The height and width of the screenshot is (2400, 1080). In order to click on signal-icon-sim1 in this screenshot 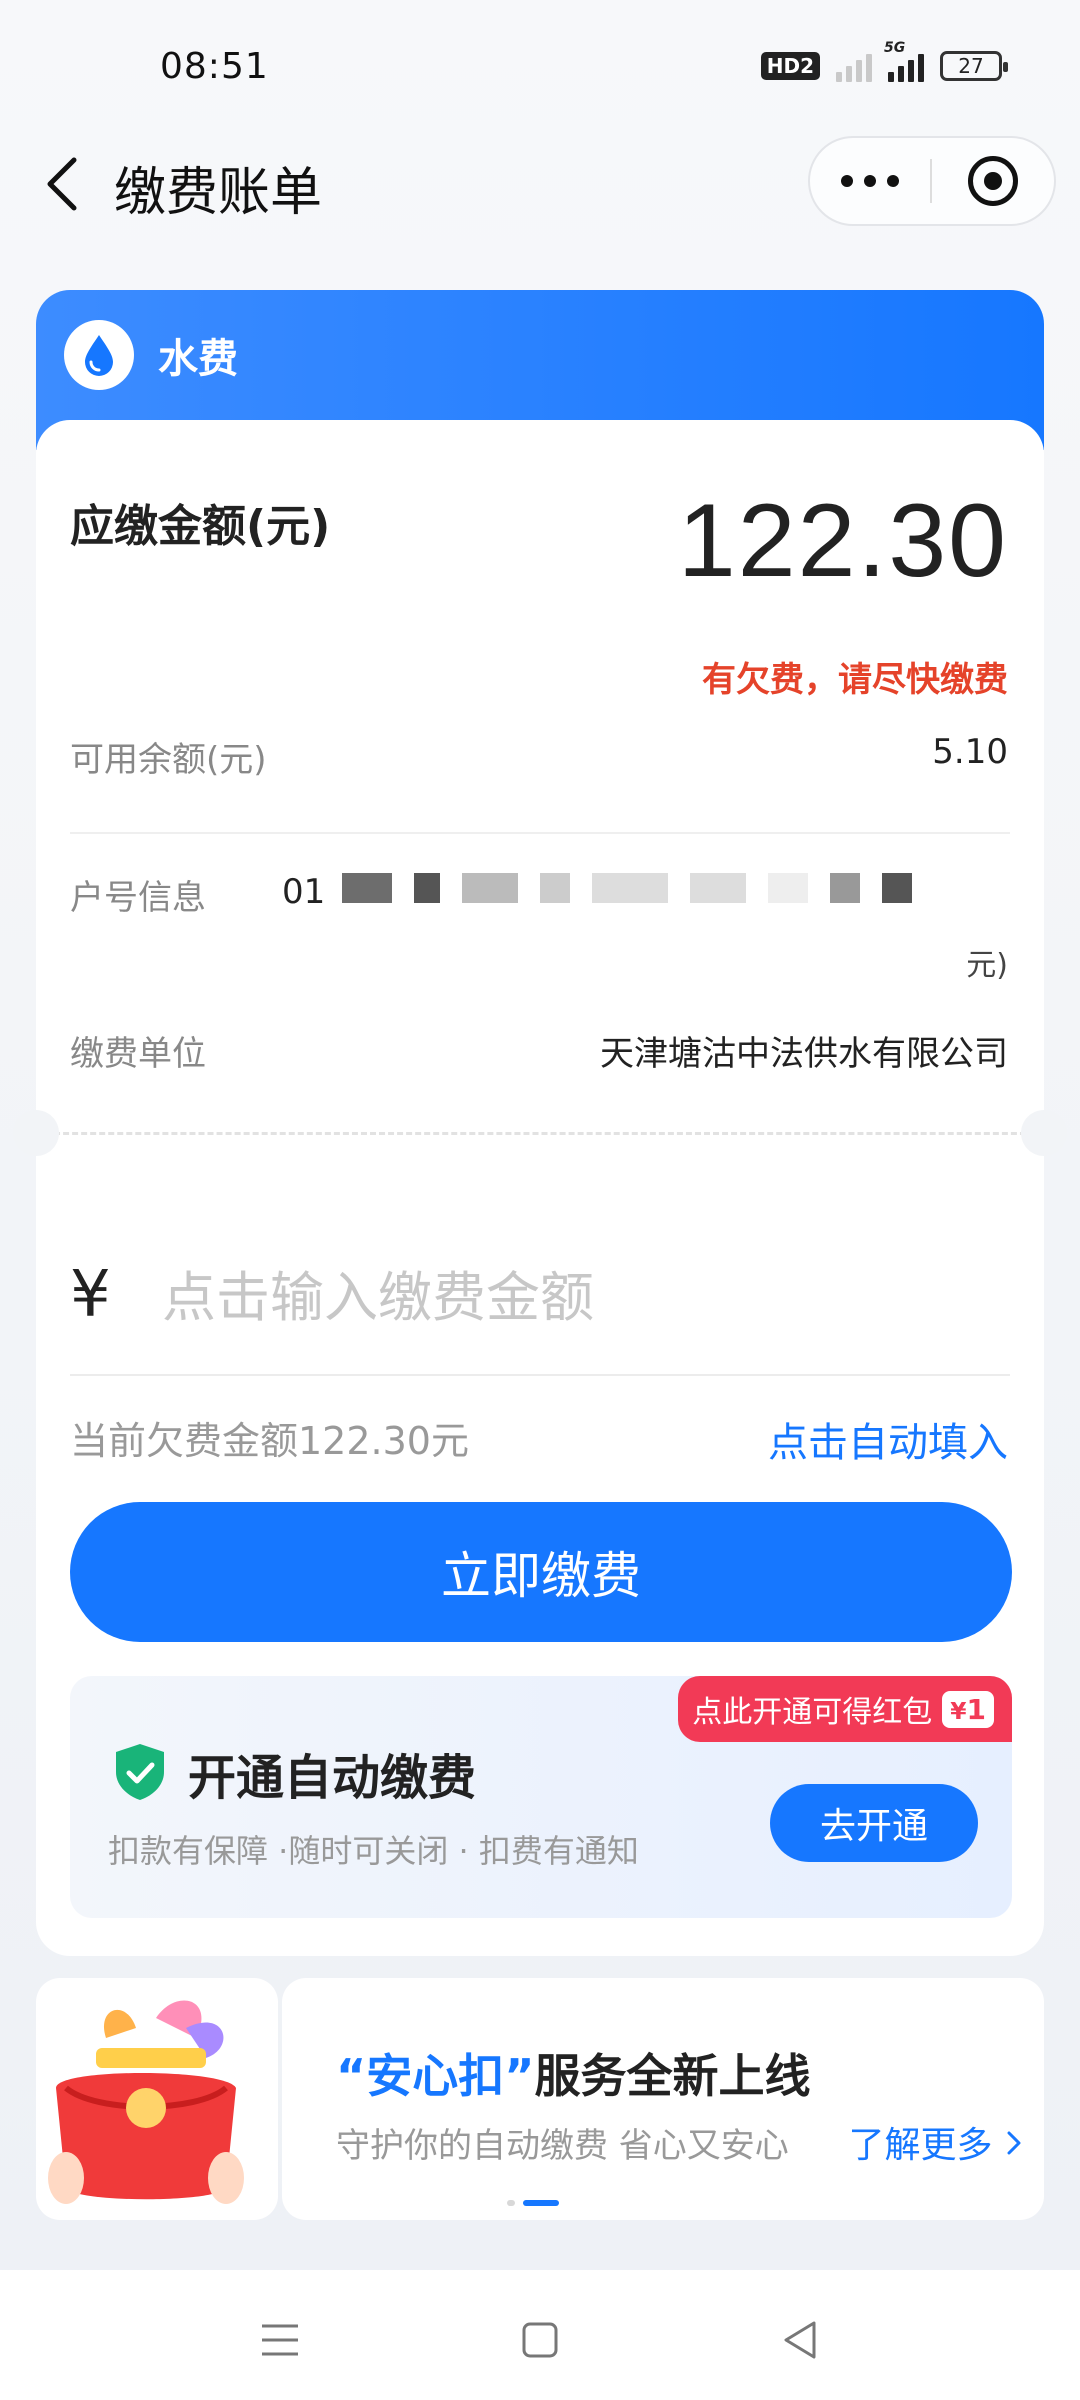, I will do `click(854, 66)`.